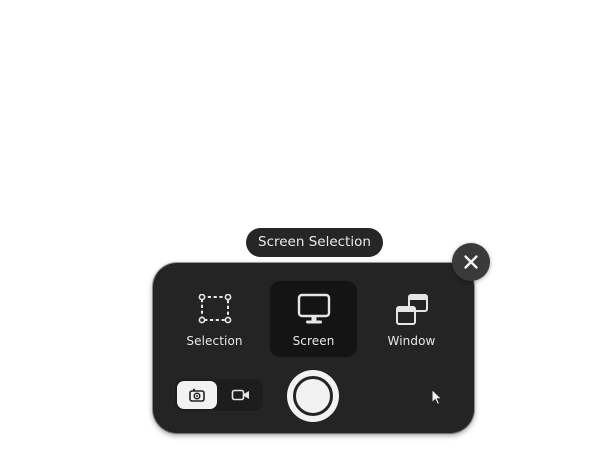  What do you see at coordinates (214, 309) in the screenshot?
I see `selection-rectangle-icon` at bounding box center [214, 309].